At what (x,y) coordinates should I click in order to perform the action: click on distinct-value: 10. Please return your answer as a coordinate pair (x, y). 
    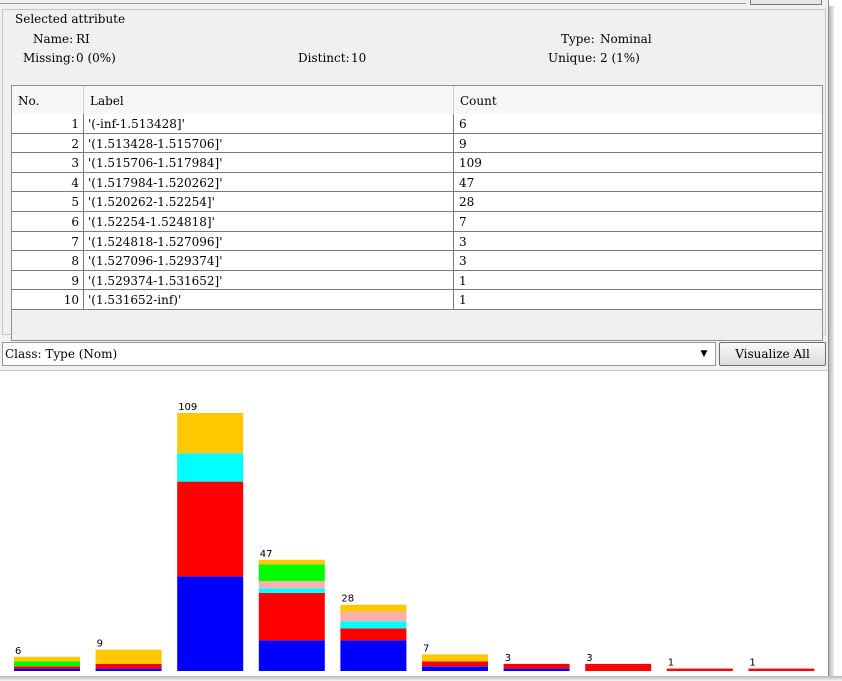
    Looking at the image, I should click on (359, 58).